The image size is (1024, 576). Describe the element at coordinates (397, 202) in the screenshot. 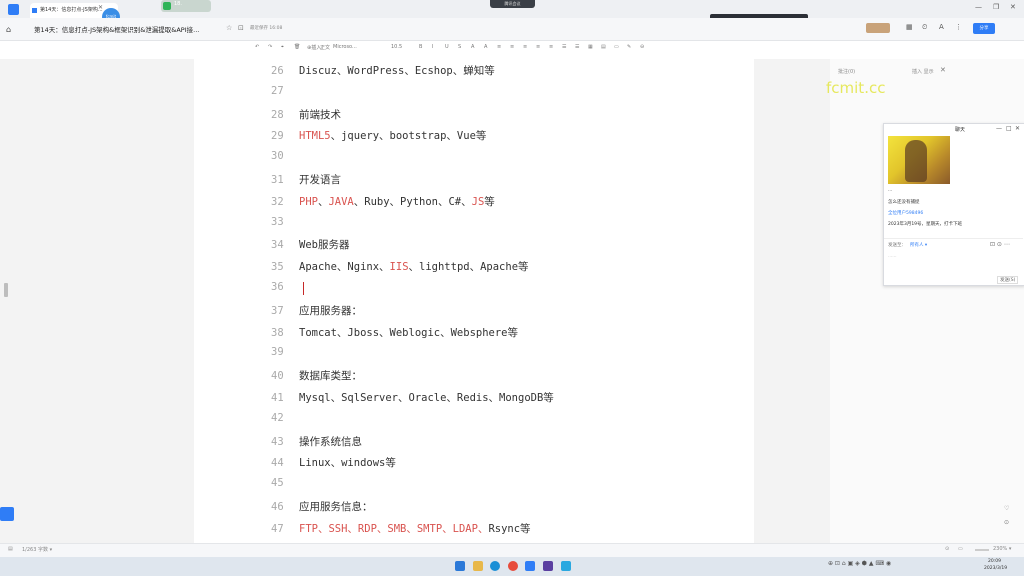

I see `line-text: PHP、JAVA、Ruby、Python、C#、JS等` at that location.